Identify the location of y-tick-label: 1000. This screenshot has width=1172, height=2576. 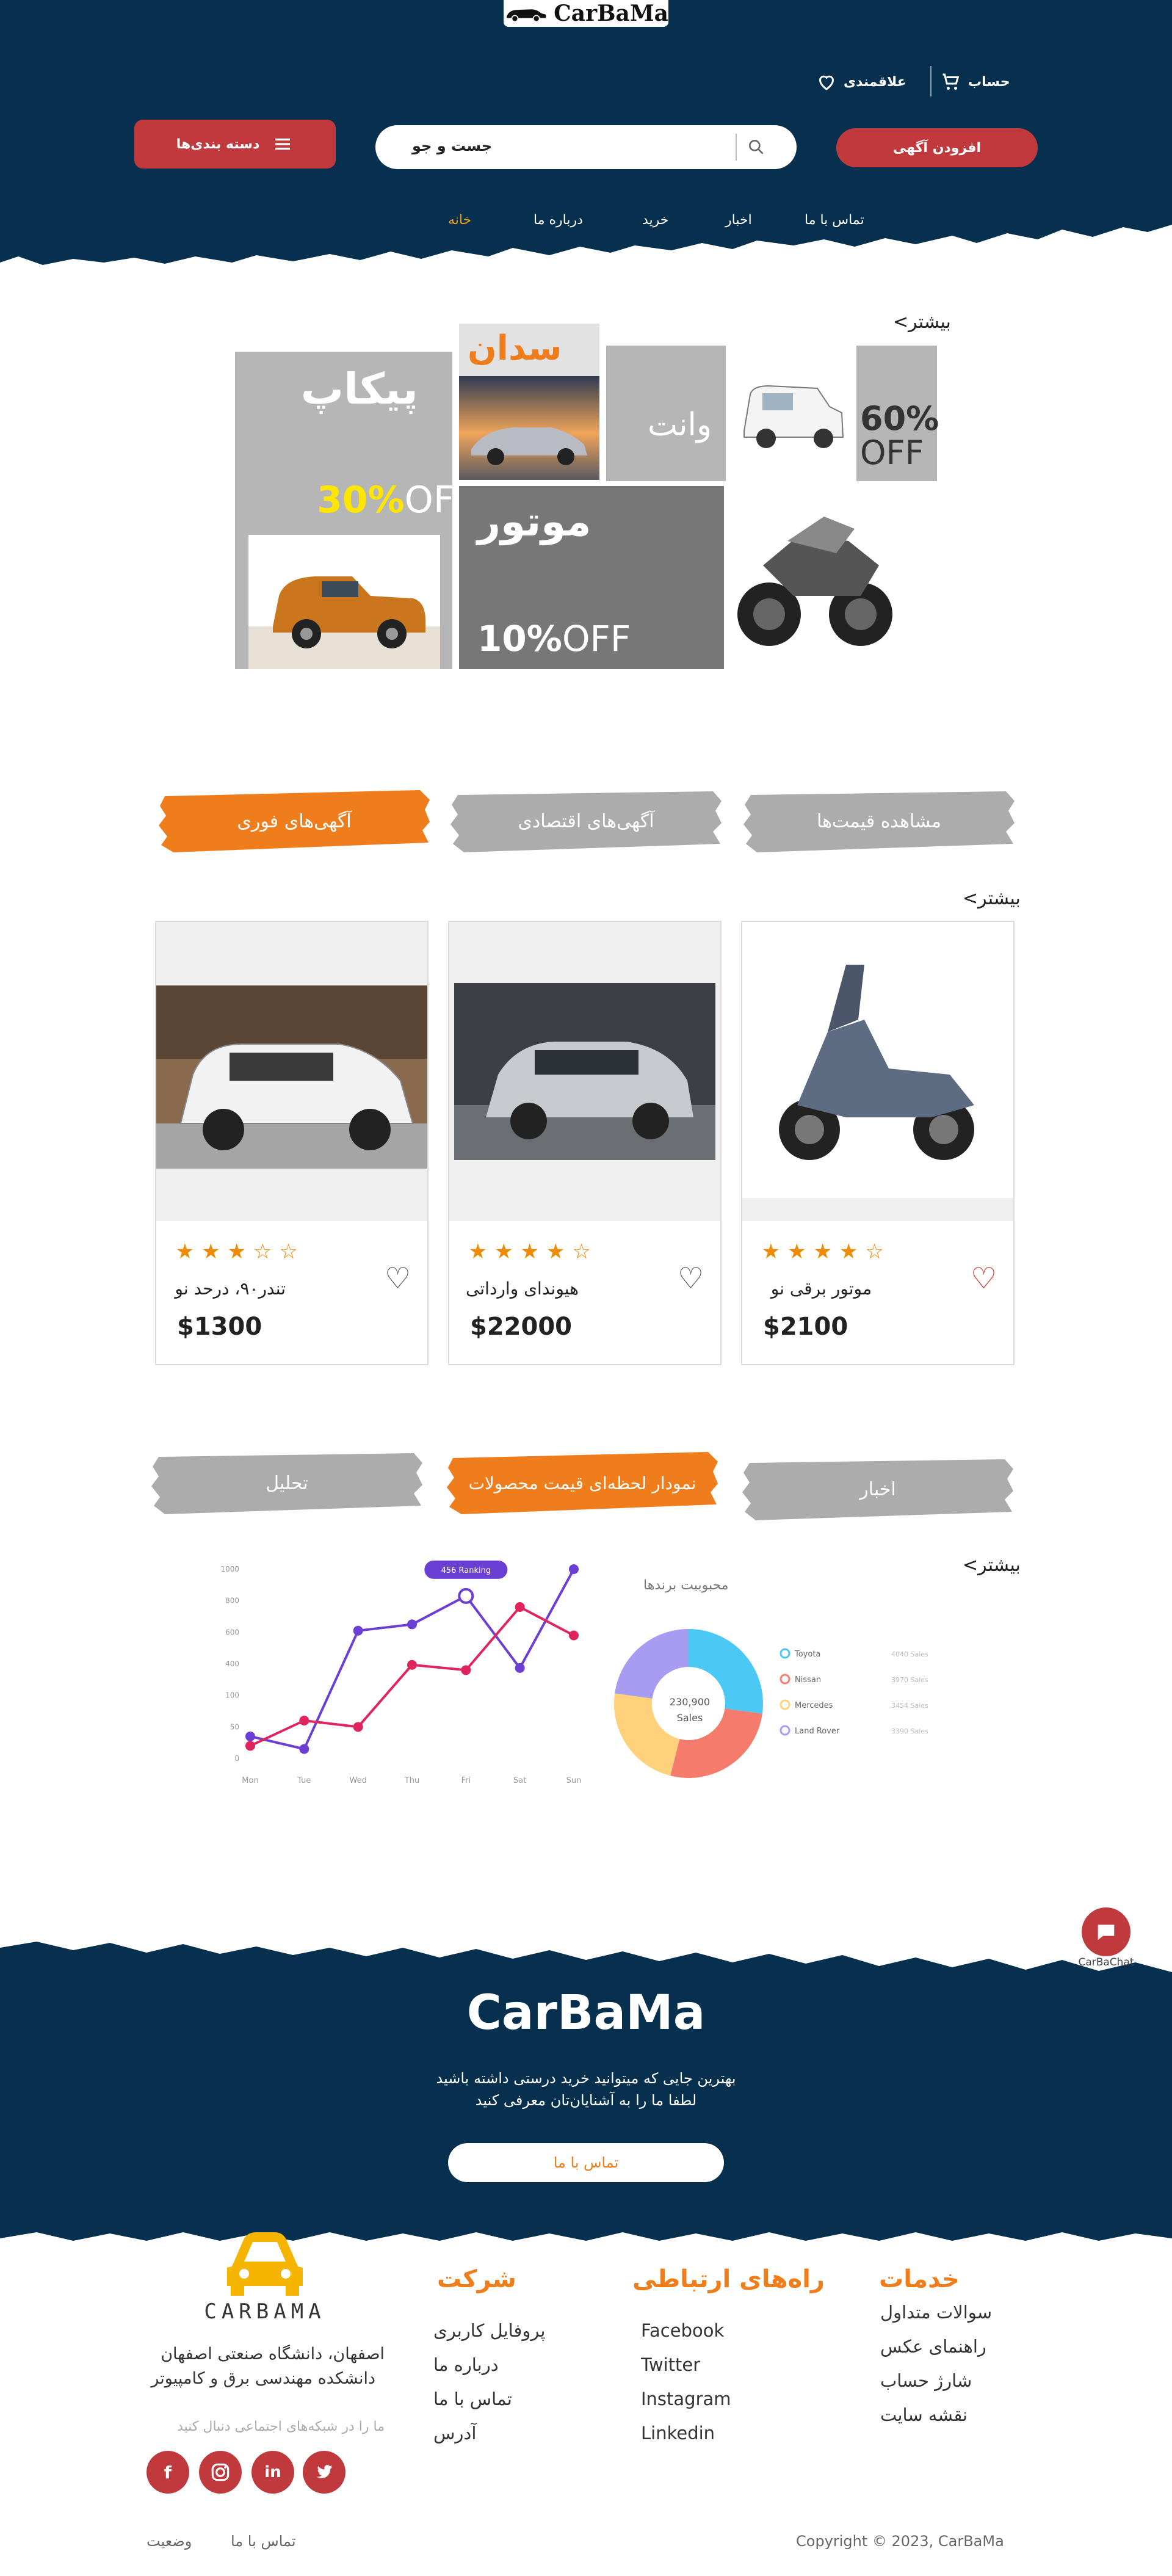
(230, 1569).